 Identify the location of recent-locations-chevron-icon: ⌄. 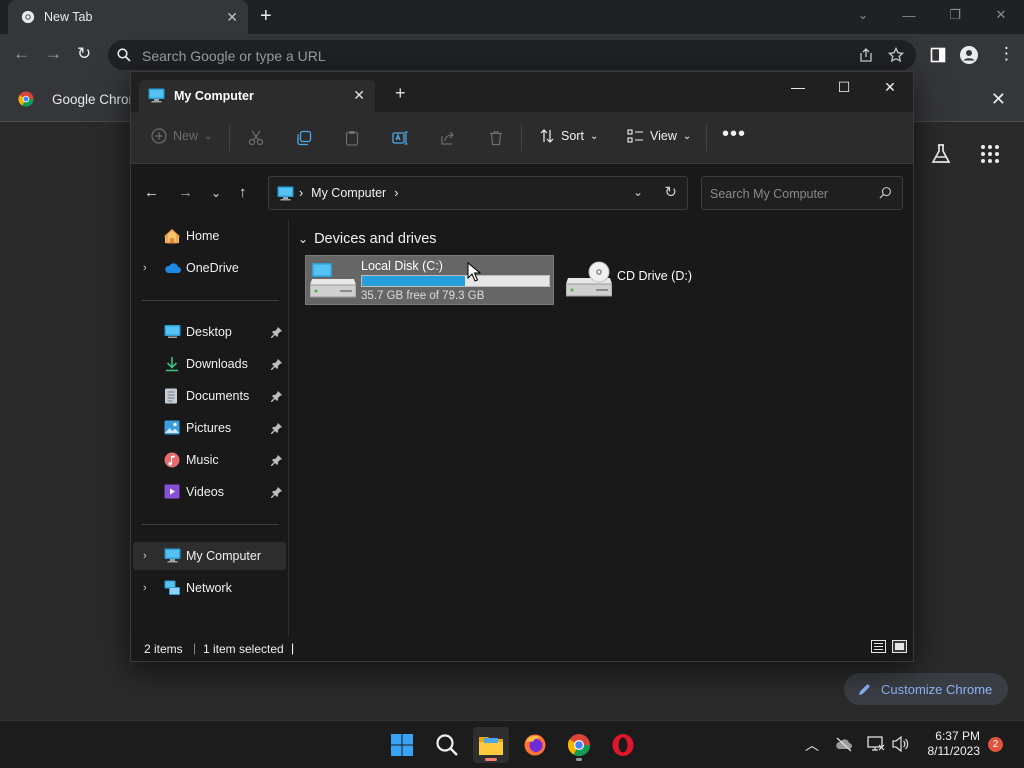
(216, 193).